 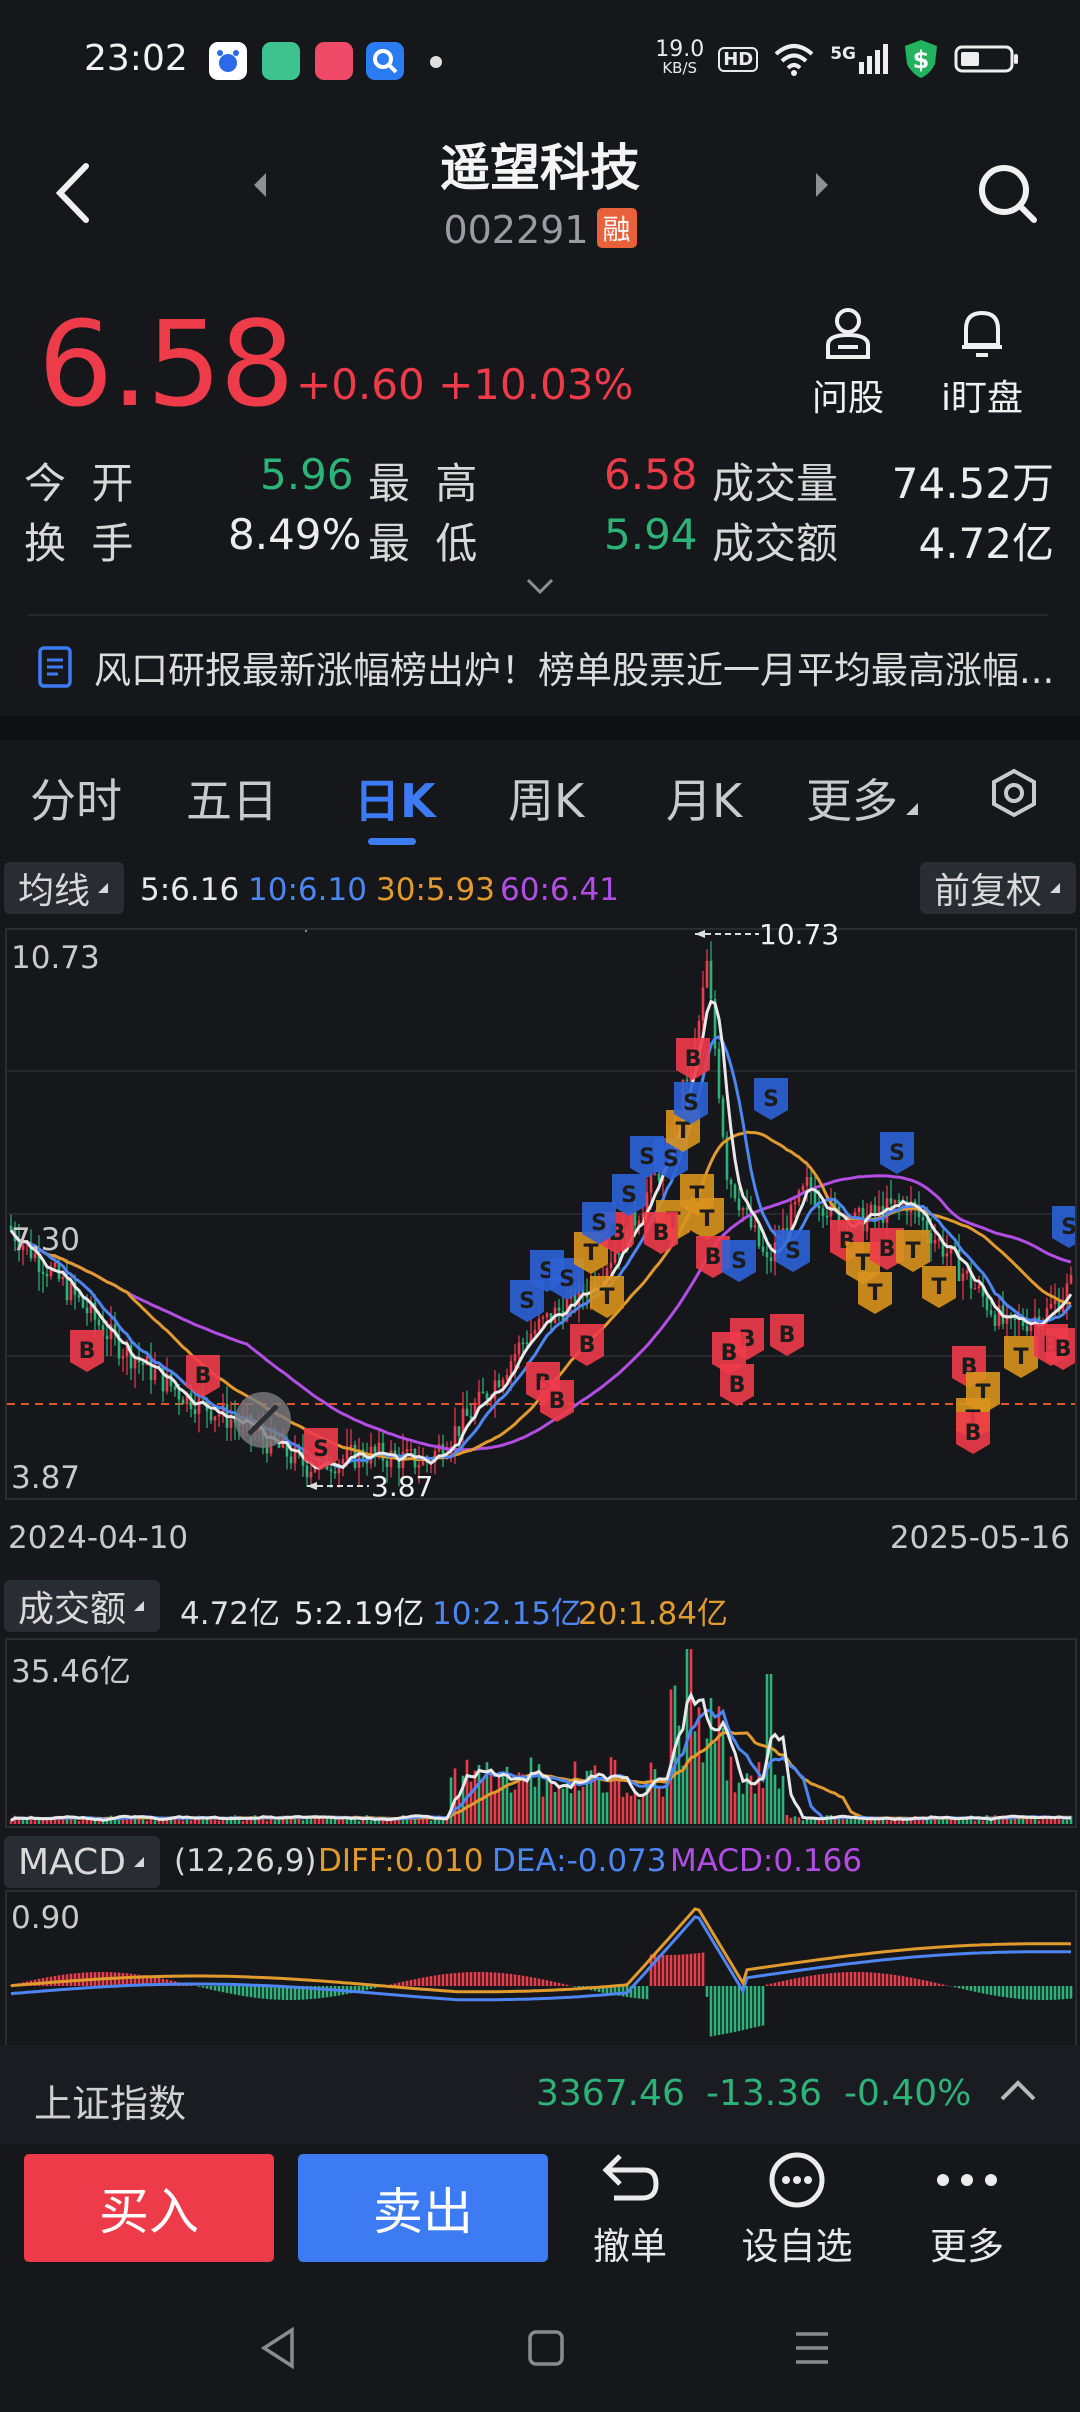 What do you see at coordinates (1014, 793) in the screenshot?
I see `chart-settings-icon` at bounding box center [1014, 793].